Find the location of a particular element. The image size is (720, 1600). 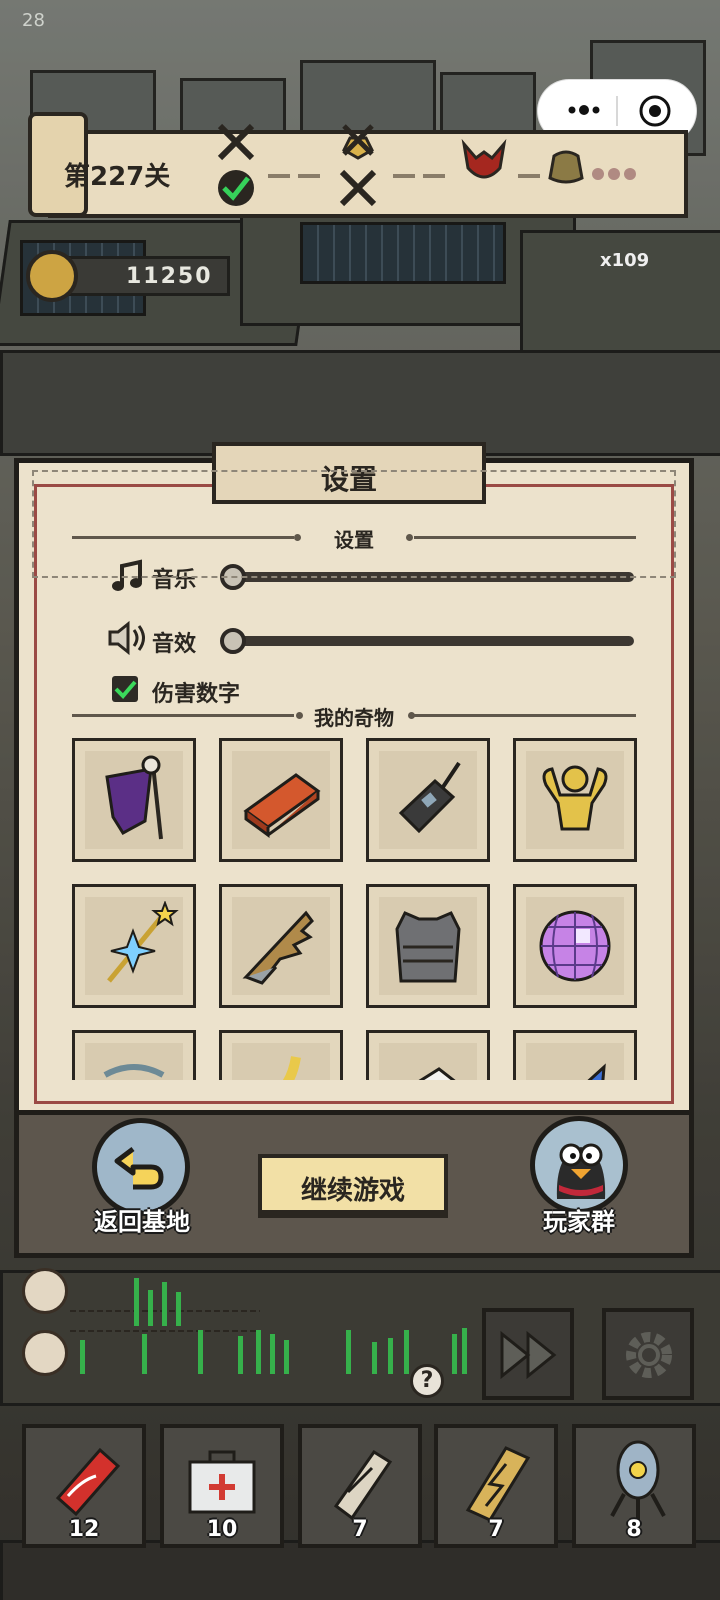

disco-ball-icon is located at coordinates (575, 946).